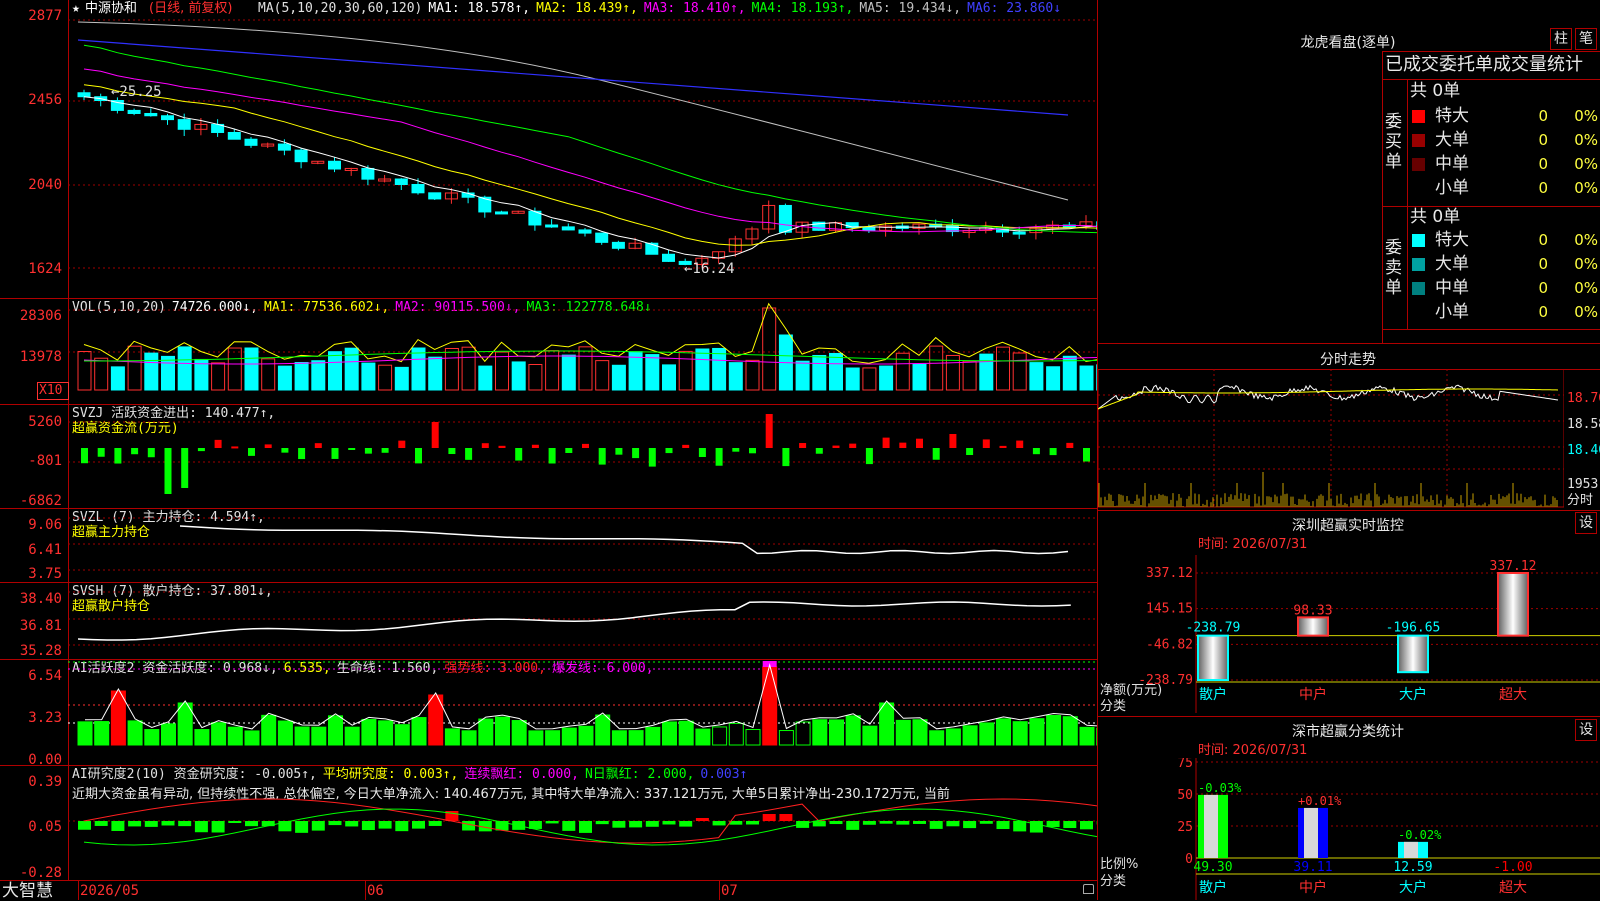 The height and width of the screenshot is (901, 1600). I want to click on intraday-avg-line, so click(1328, 399).